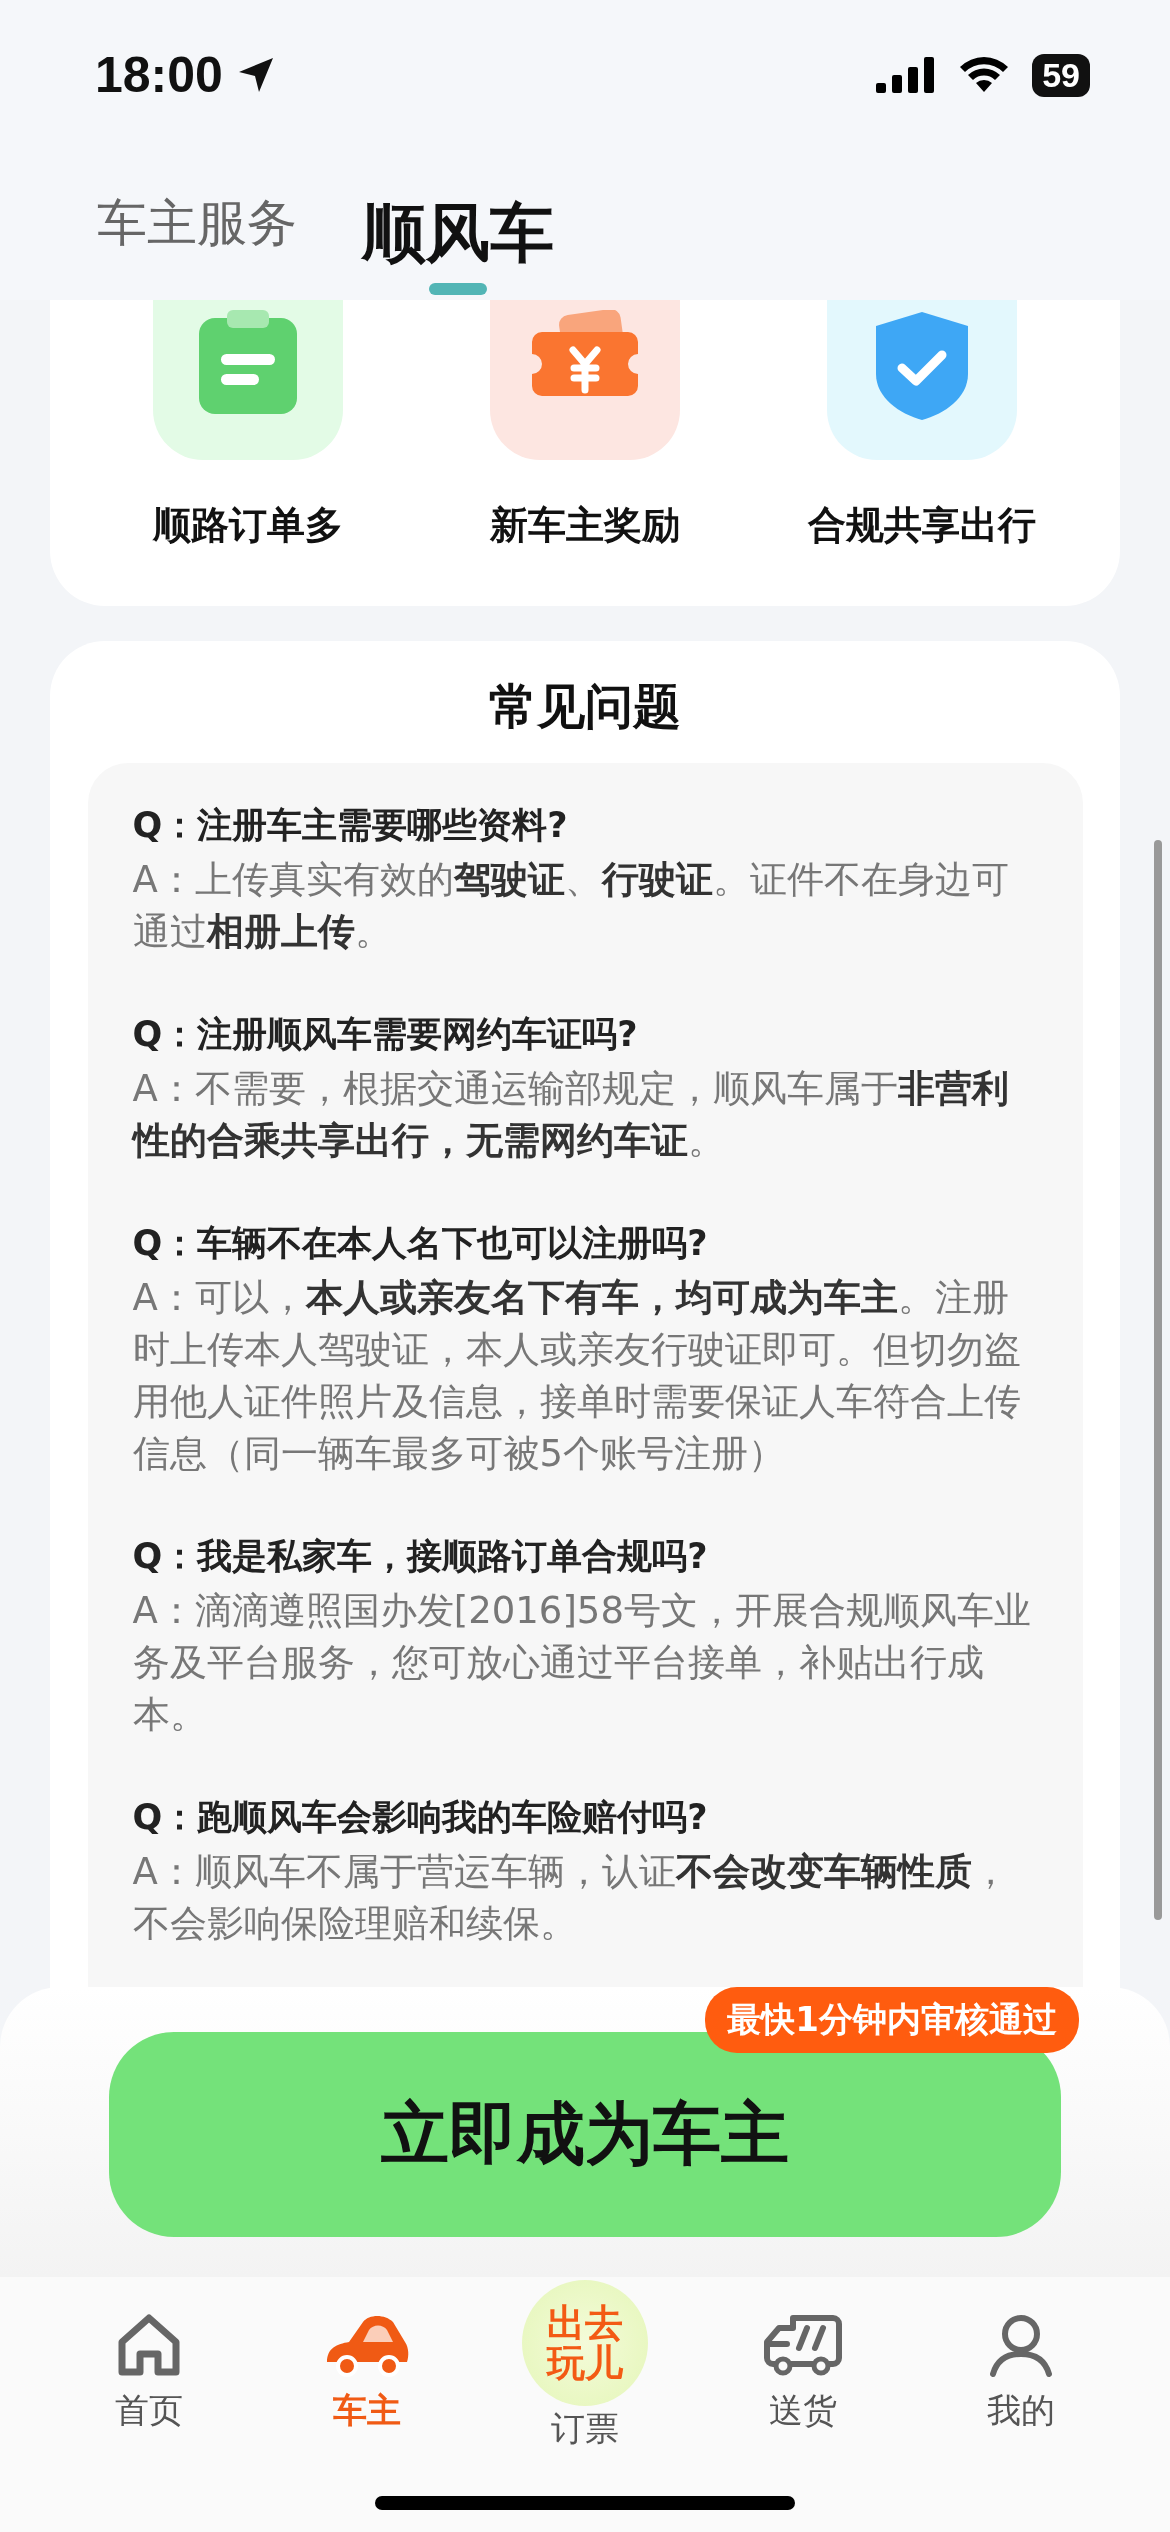 This screenshot has height=2532, width=1170. What do you see at coordinates (585, 2366) in the screenshot?
I see `nav-tab: 出去 玩儿 订票` at bounding box center [585, 2366].